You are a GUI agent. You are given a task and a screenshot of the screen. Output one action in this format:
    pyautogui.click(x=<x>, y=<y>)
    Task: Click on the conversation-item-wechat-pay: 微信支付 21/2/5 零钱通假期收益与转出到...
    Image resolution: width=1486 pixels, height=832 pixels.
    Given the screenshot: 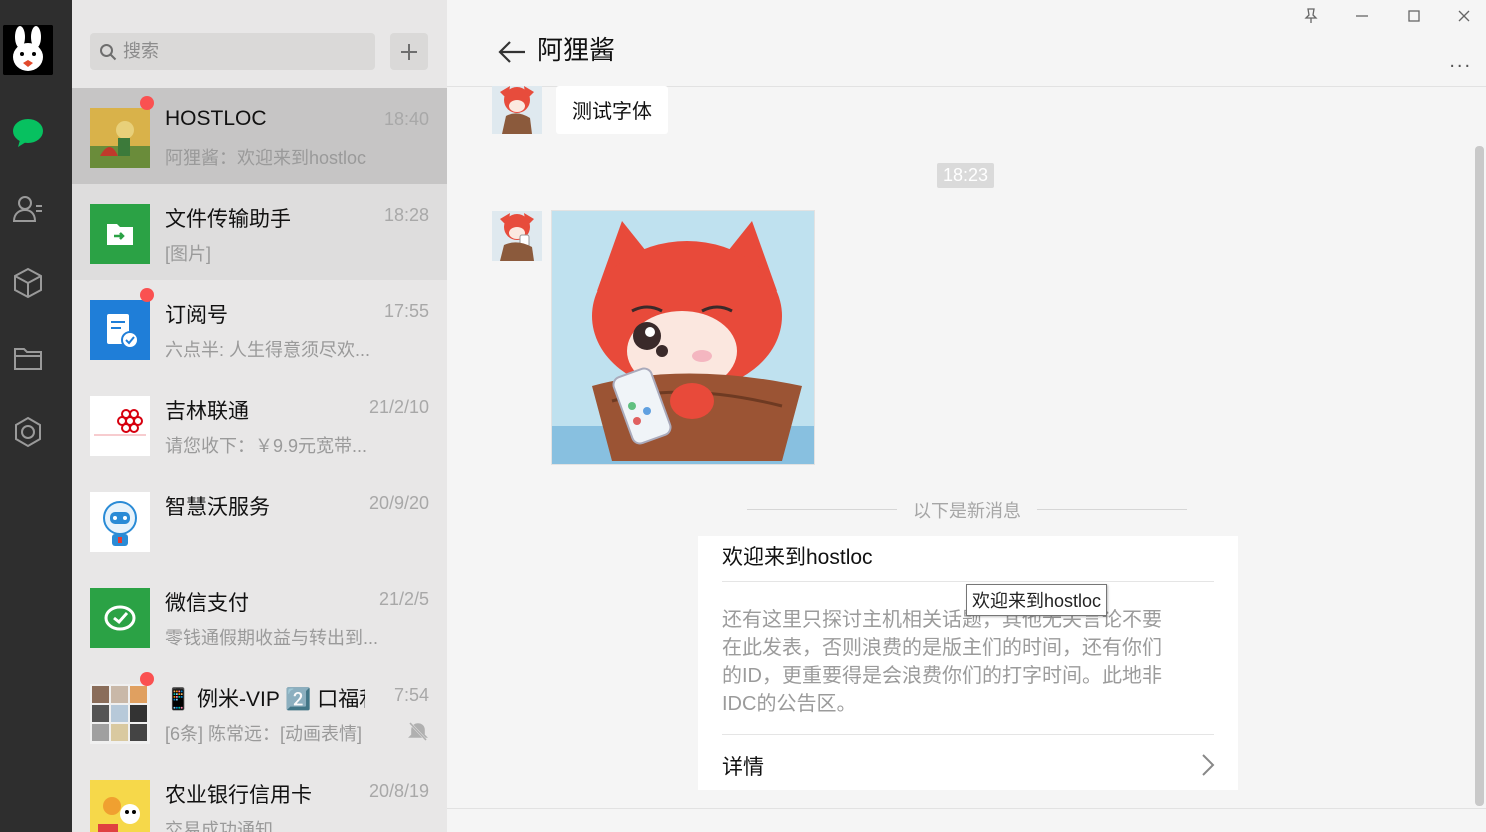 What is the action you would take?
    pyautogui.click(x=259, y=616)
    